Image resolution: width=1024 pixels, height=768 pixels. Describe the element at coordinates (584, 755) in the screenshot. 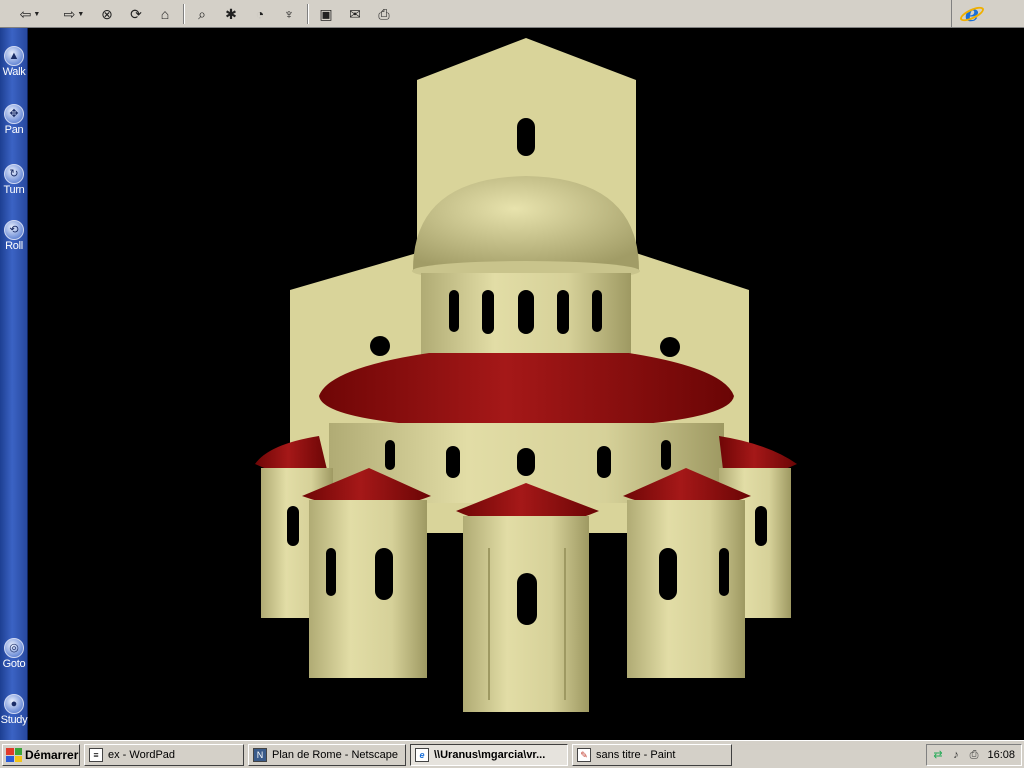

I see `paint-icon: ✎` at that location.